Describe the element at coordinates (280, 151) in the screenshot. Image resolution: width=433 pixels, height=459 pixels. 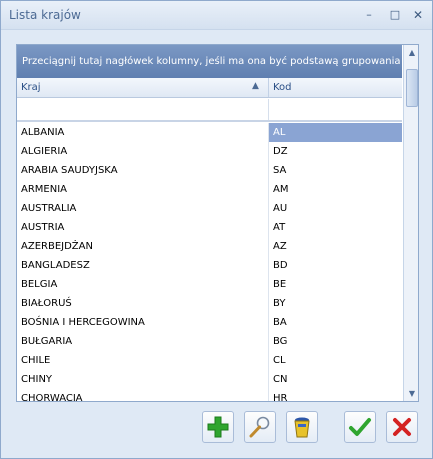
I see `cell-kod: DZ` at that location.